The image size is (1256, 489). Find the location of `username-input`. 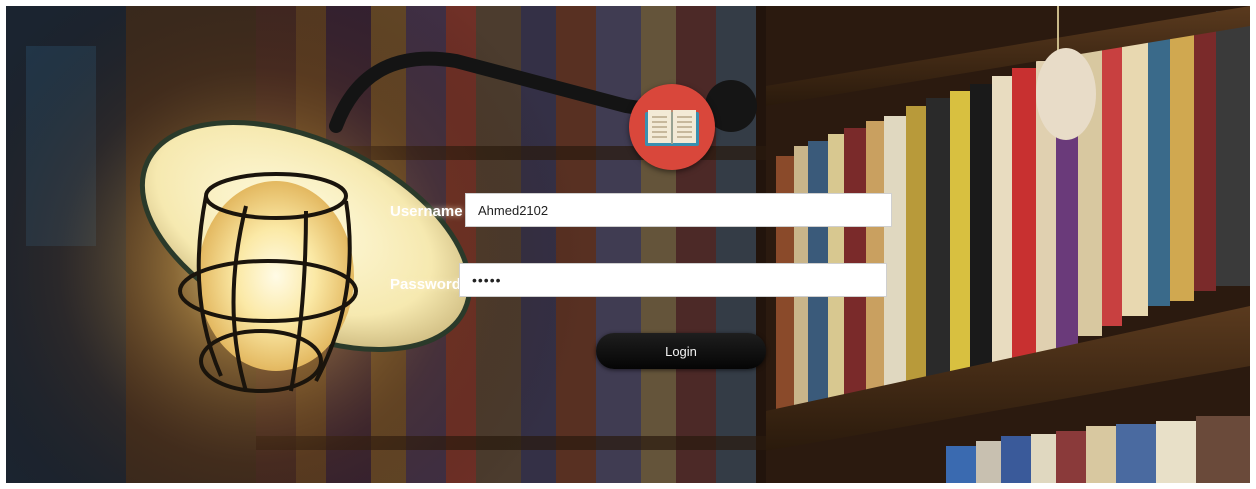

username-input is located at coordinates (678, 210).